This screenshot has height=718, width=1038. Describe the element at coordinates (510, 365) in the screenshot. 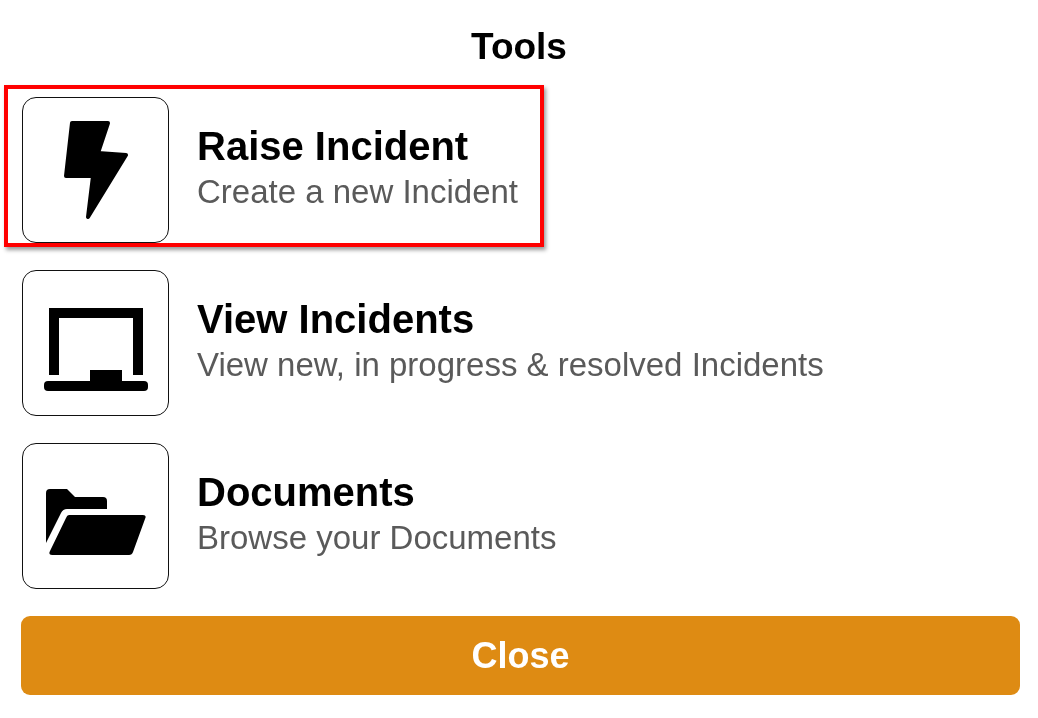

I see `item-description: View new, in progress & resolved Incidents` at that location.